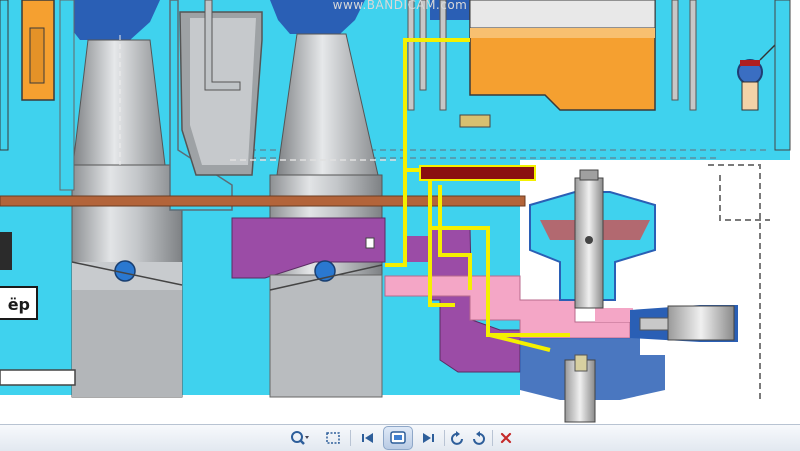 Image resolution: width=800 pixels, height=451 pixels. What do you see at coordinates (333, 438) in the screenshot?
I see `fit-window-icon` at bounding box center [333, 438].